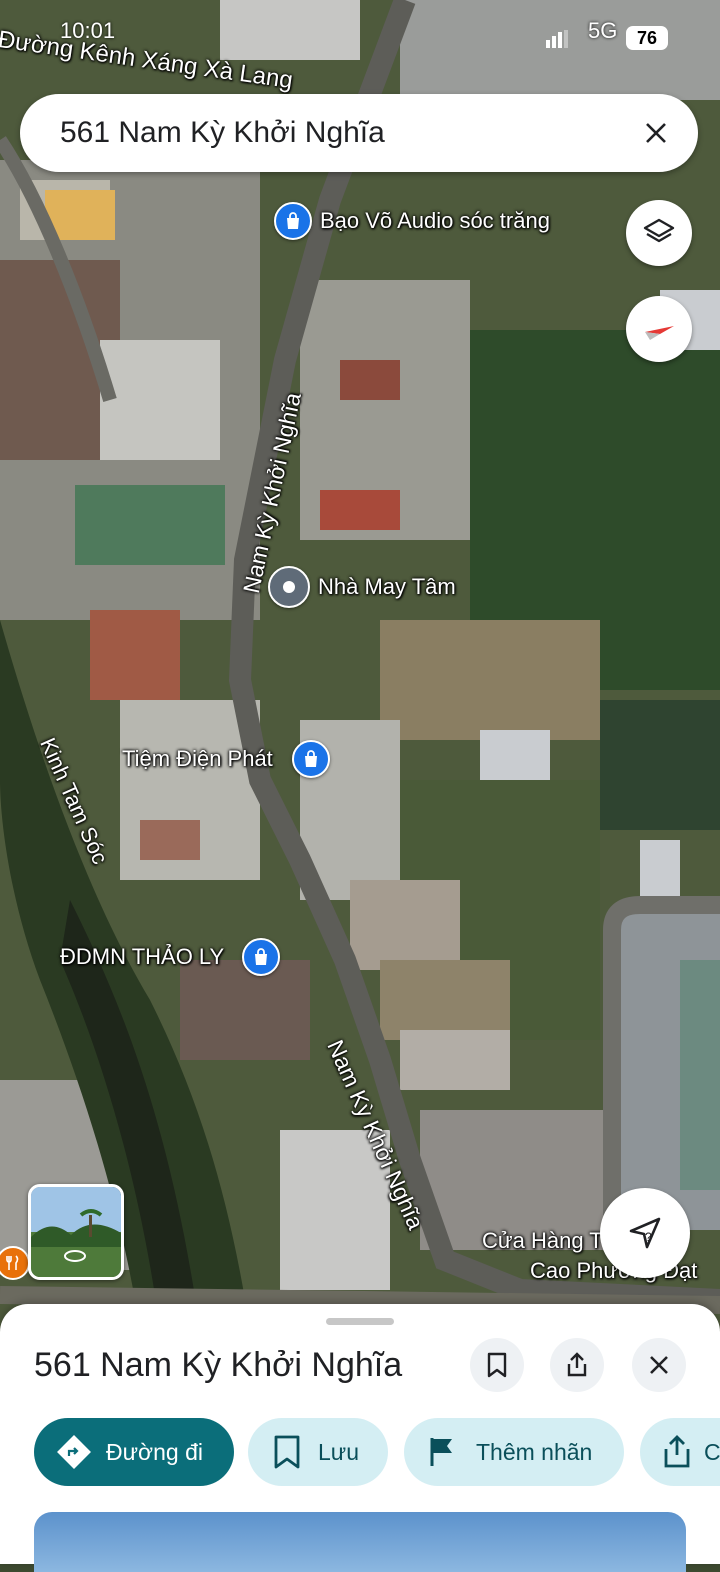 Image resolution: width=720 pixels, height=1572 pixels. Describe the element at coordinates (534, 1451) in the screenshot. I see `add-label-label: Thêm nhãn` at that location.